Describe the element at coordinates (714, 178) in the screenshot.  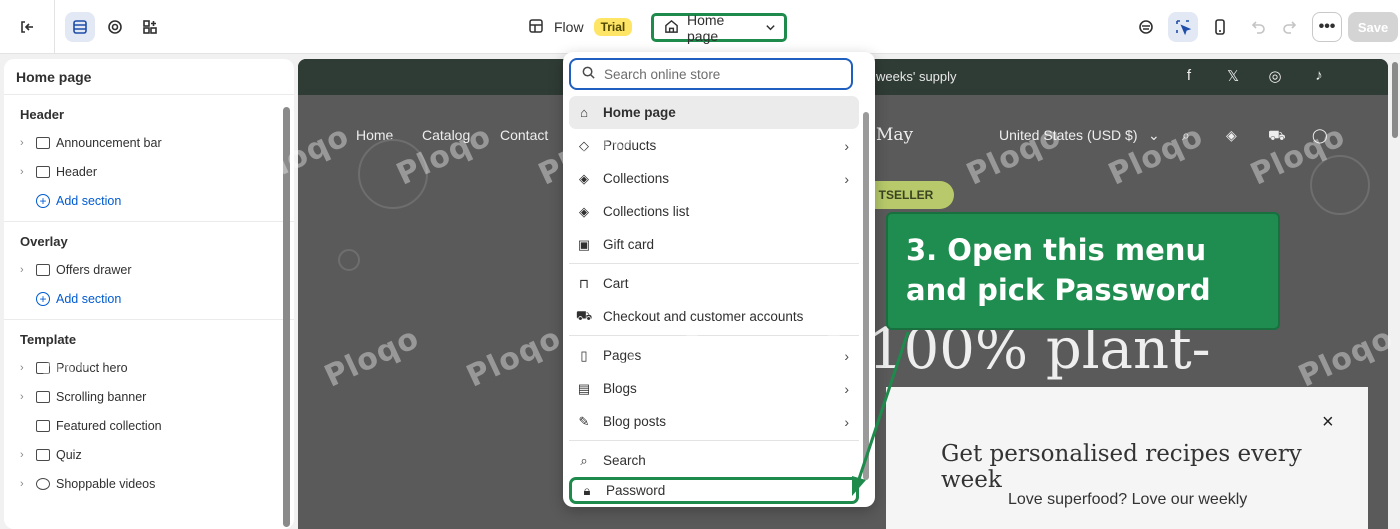
I see `menu-item-collections: ◈ Collections ›` at that location.